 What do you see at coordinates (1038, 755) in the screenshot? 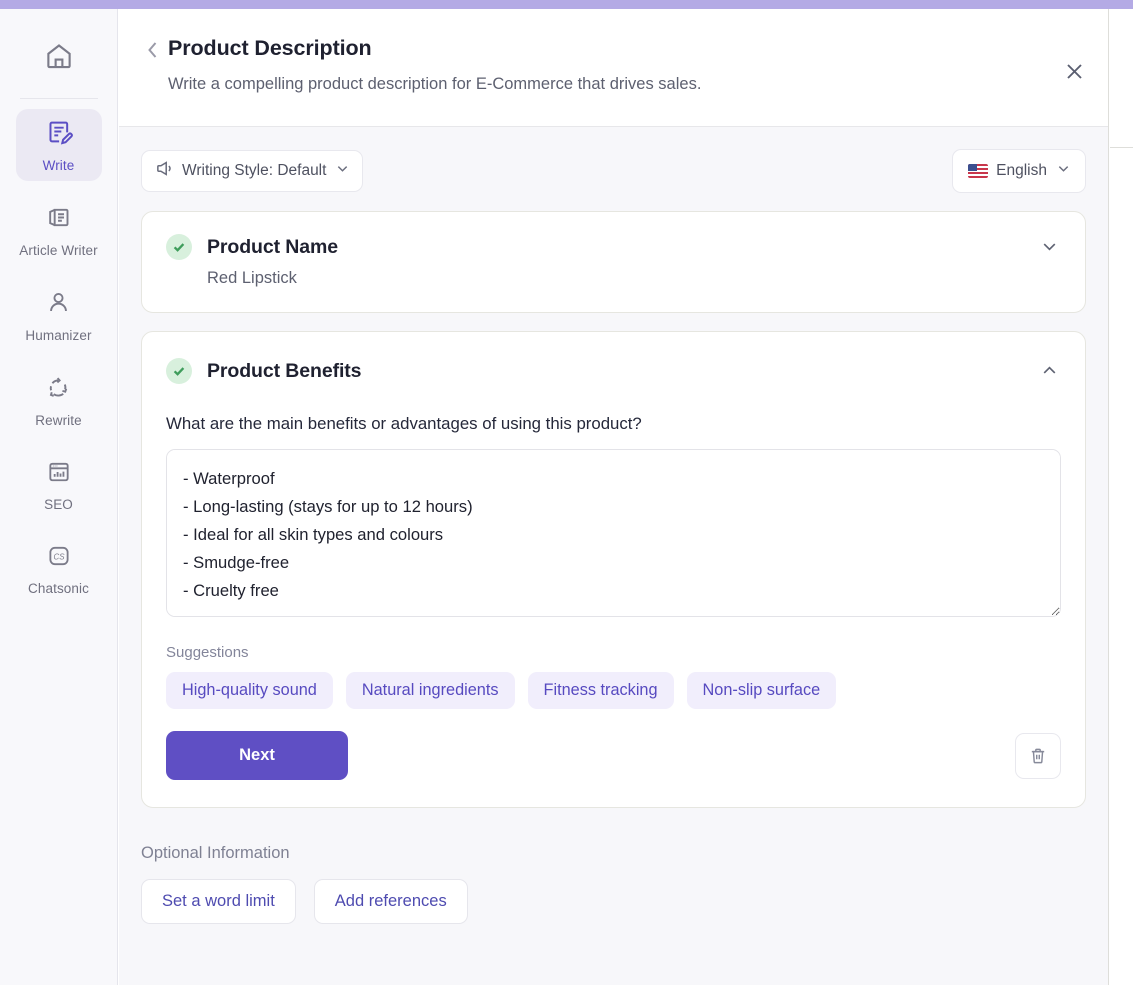
I see `trash-icon` at bounding box center [1038, 755].